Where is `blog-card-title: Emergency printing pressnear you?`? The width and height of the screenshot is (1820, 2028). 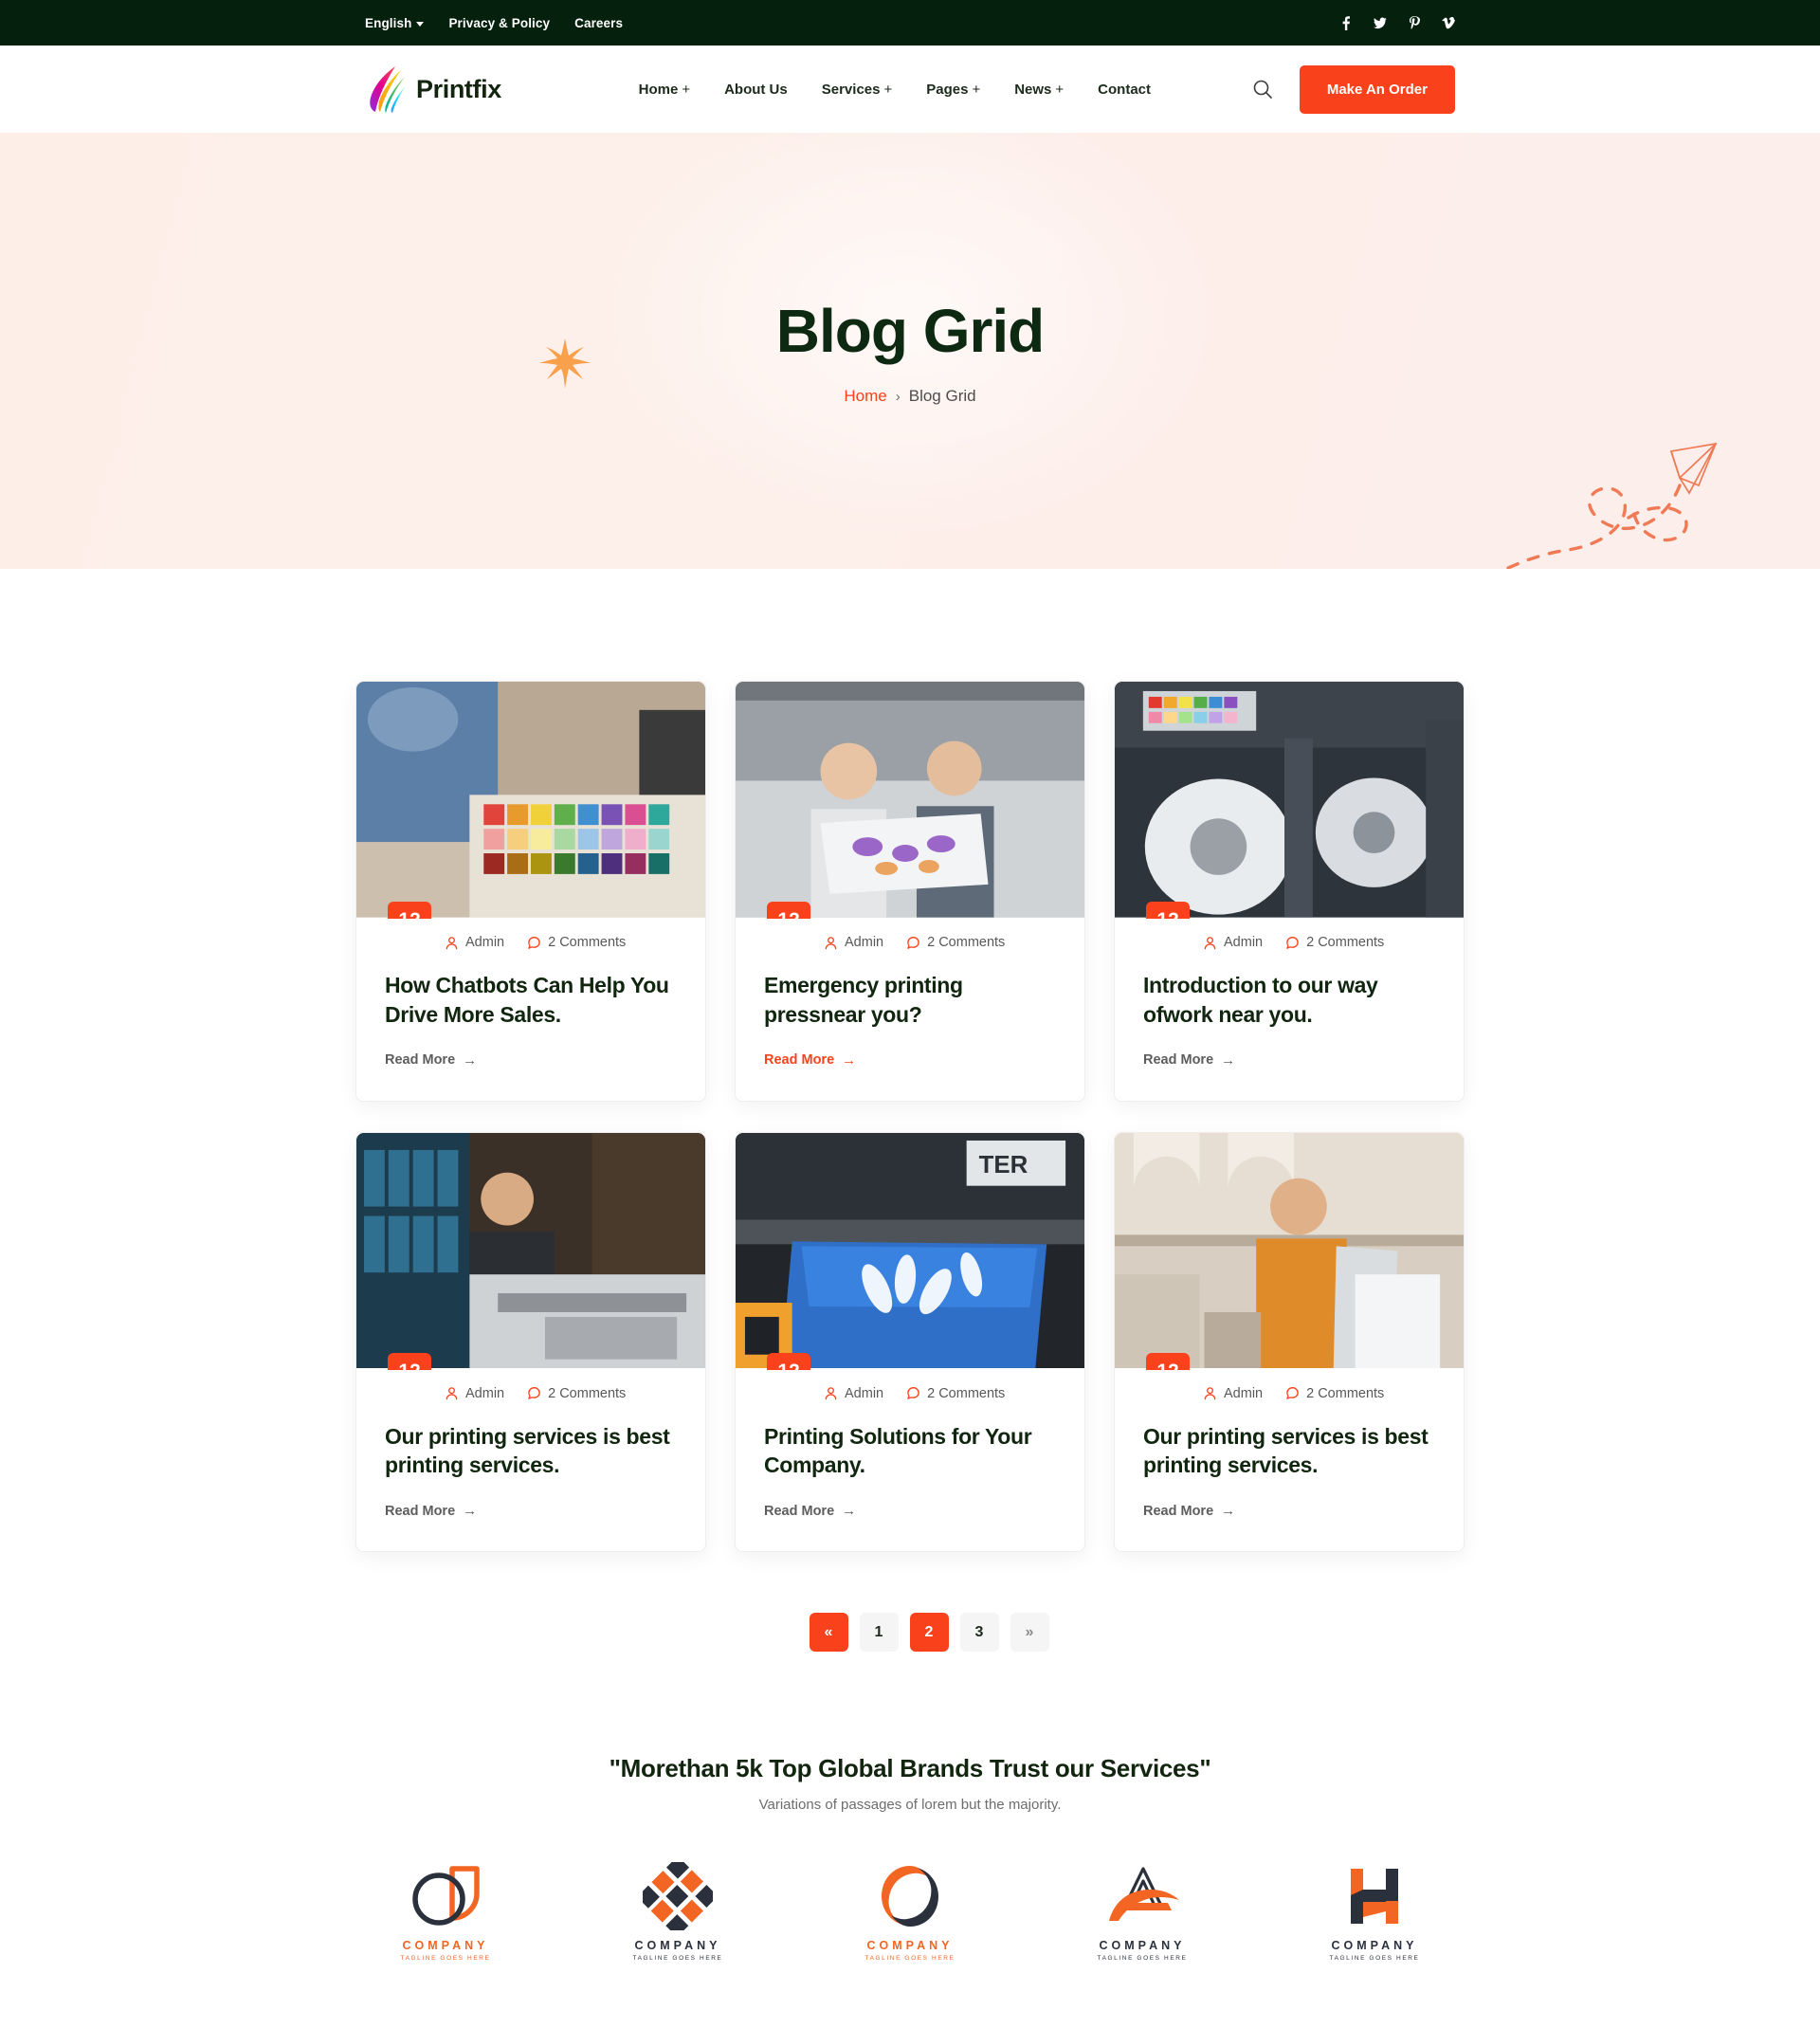
blog-card-title: Emergency printing pressnear you? is located at coordinates (910, 1000).